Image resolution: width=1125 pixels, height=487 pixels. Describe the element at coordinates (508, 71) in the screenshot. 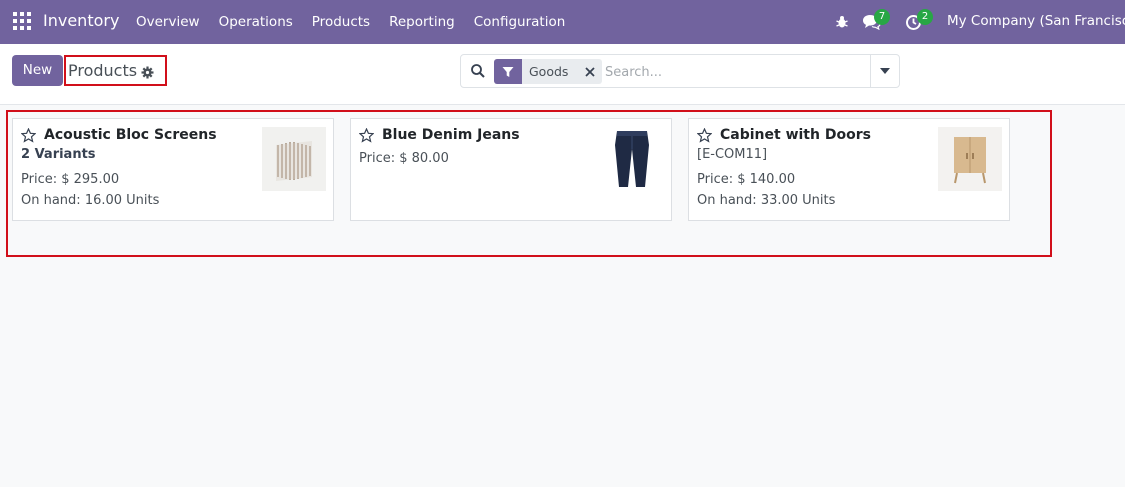

I see `filter-icon` at that location.